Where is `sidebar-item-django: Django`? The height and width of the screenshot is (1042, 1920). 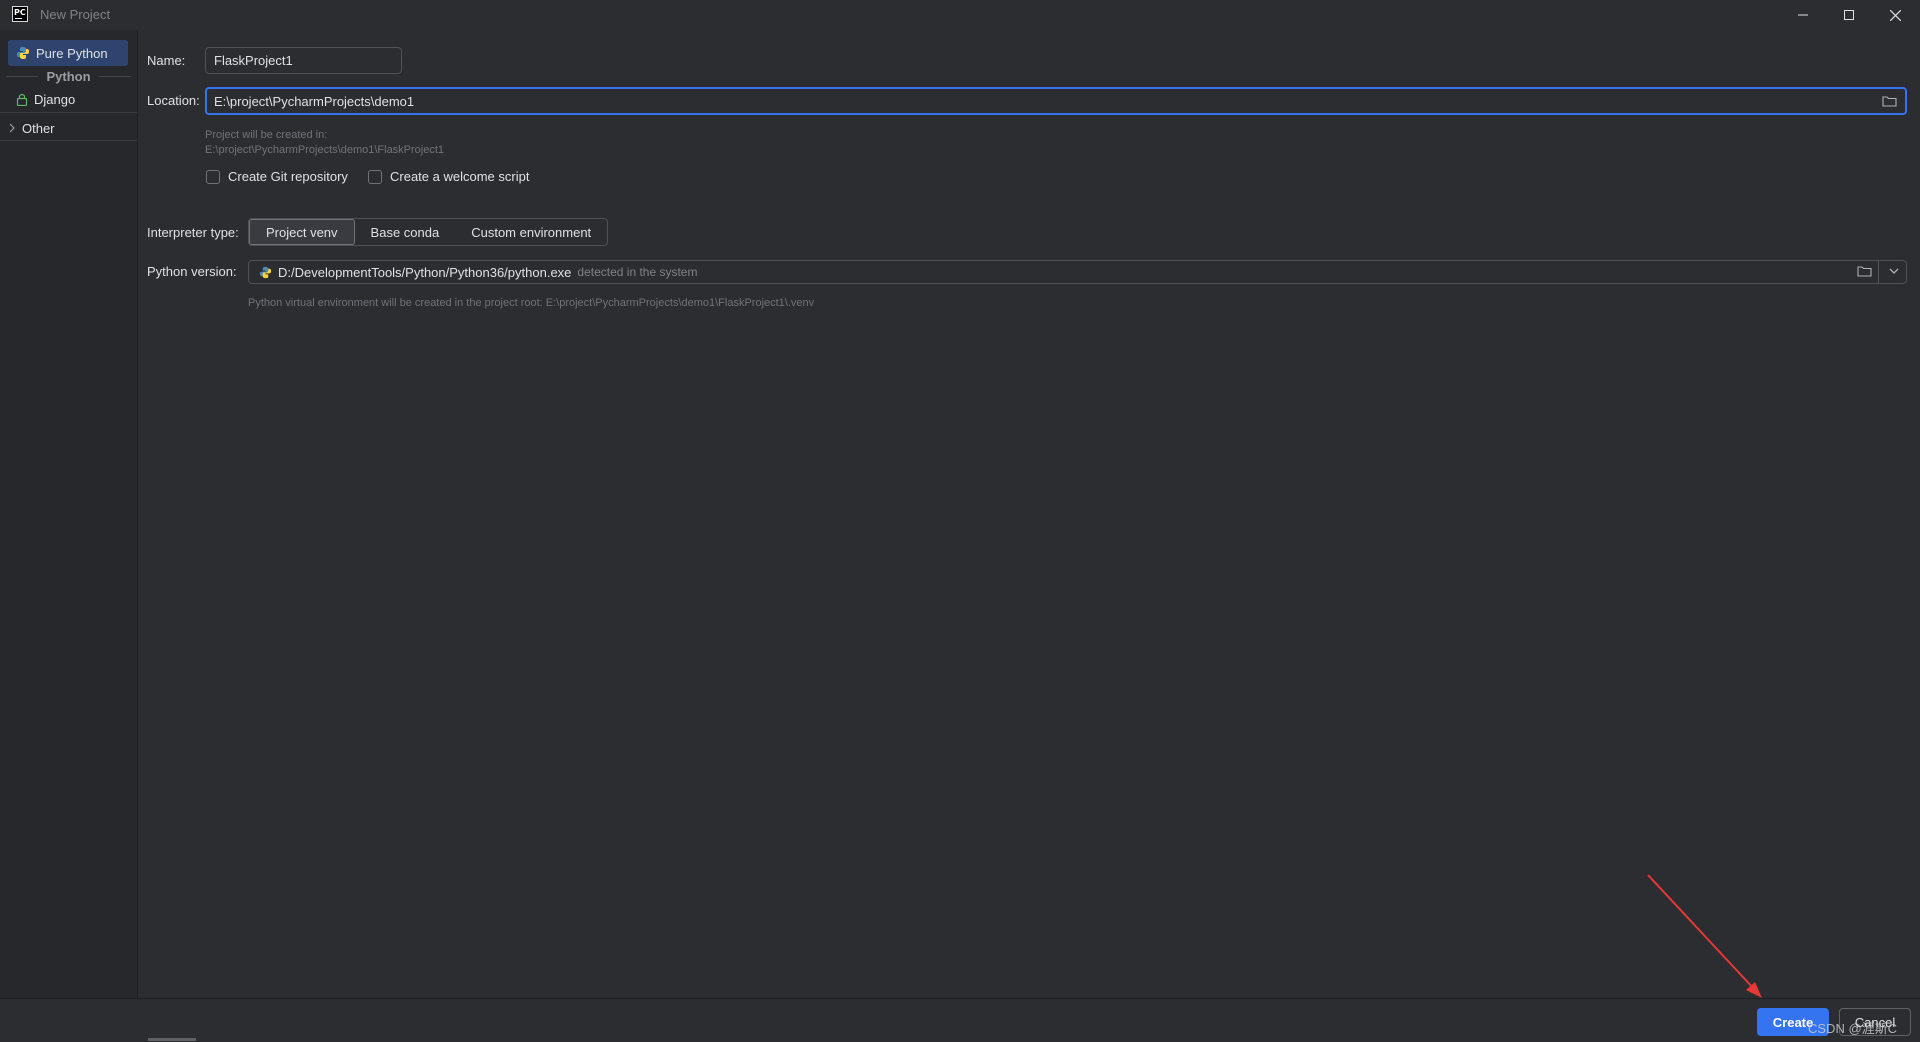
sidebar-item-django: Django is located at coordinates (68, 99).